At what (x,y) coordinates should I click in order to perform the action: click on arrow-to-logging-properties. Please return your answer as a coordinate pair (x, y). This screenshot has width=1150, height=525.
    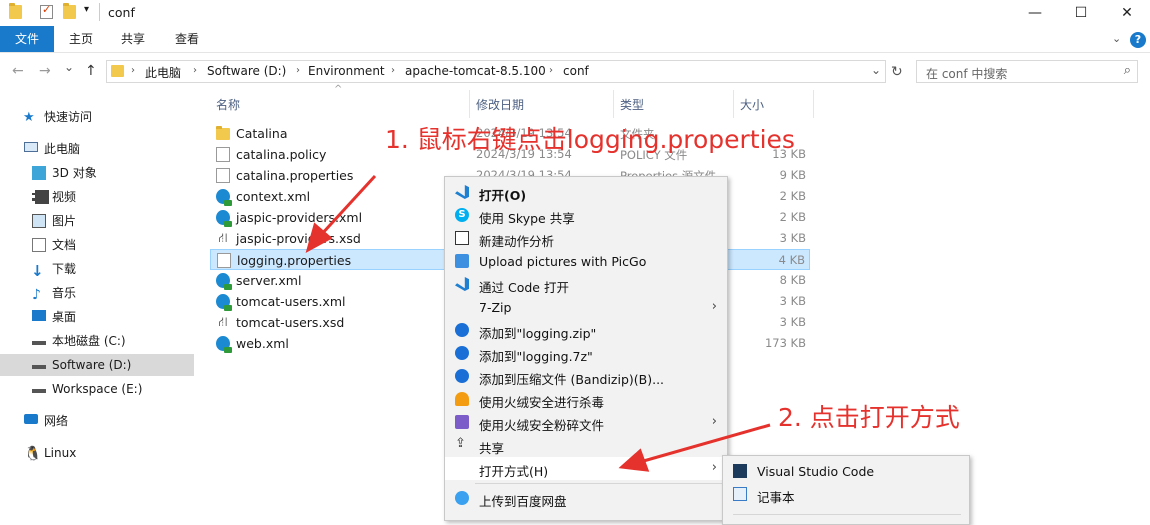
    Looking at the image, I should click on (347, 206).